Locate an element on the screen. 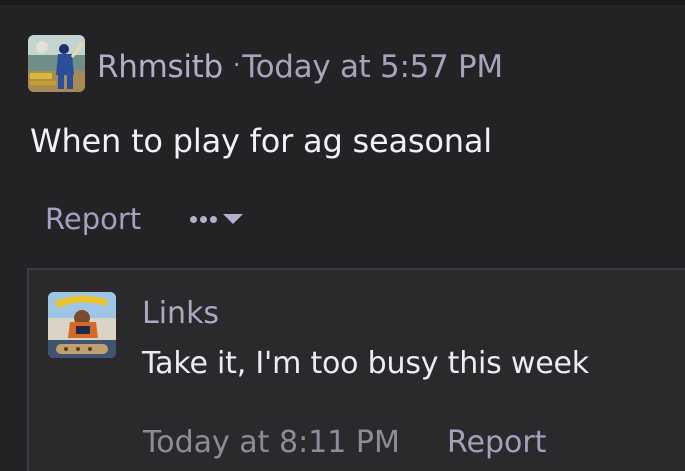 This screenshot has width=685, height=471. post-author-avatar is located at coordinates (56, 63).